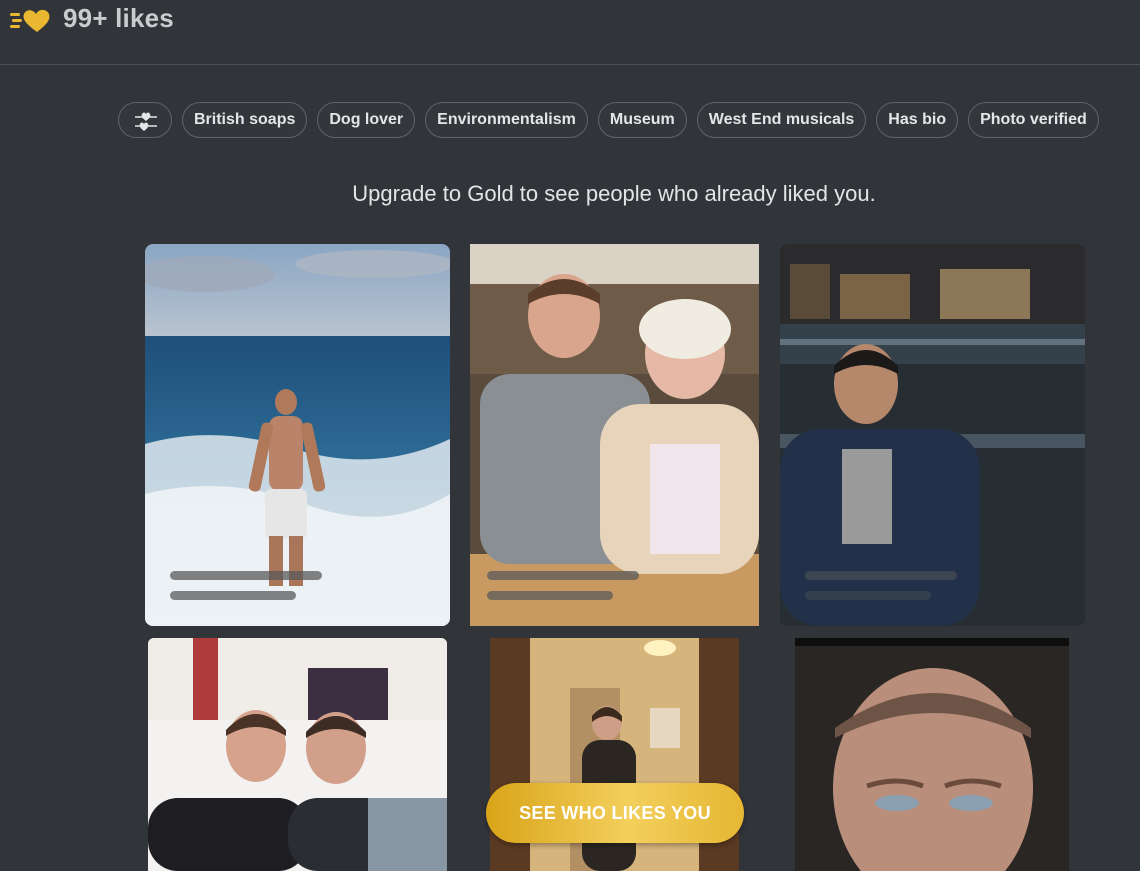  Describe the element at coordinates (366, 120) in the screenshot. I see `filter-chip-dog-lover: Dog lover` at that location.